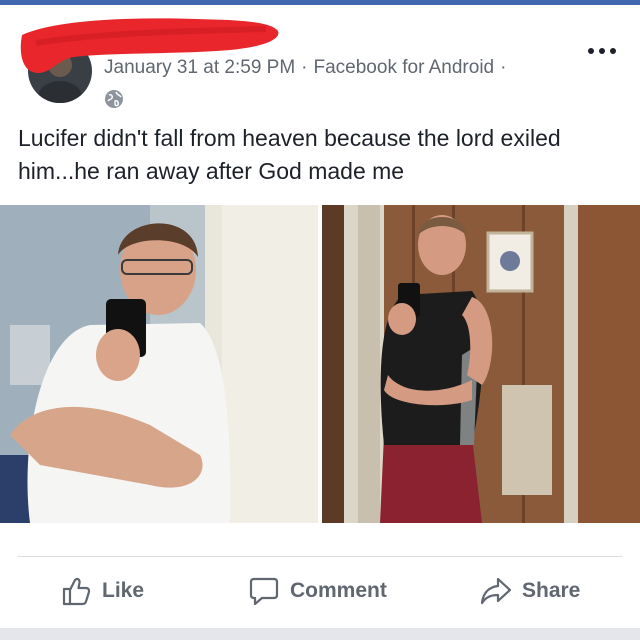 The image size is (640, 640). I want to click on share-button: Share, so click(530, 591).